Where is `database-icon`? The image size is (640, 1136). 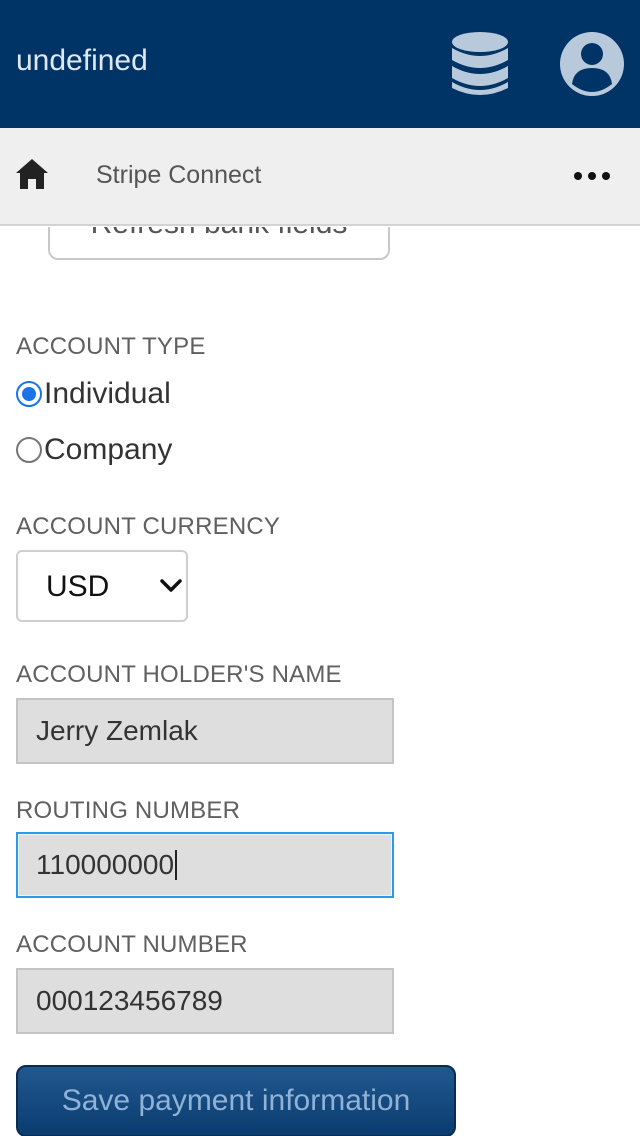 database-icon is located at coordinates (480, 64).